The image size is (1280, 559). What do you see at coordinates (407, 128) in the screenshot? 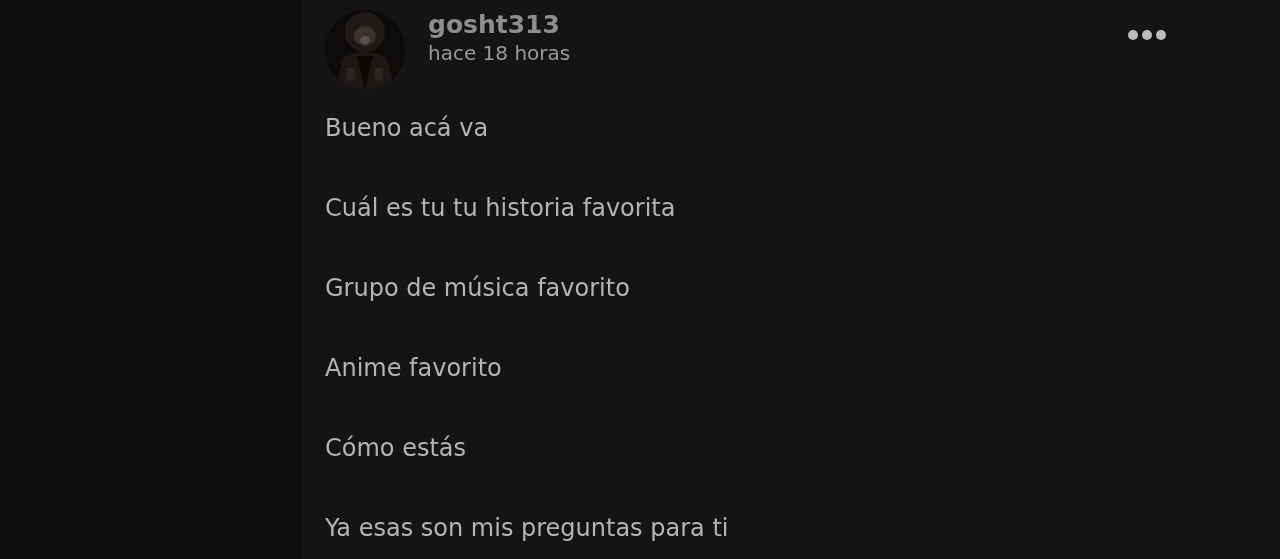
I see `post-text: Bueno acá va` at bounding box center [407, 128].